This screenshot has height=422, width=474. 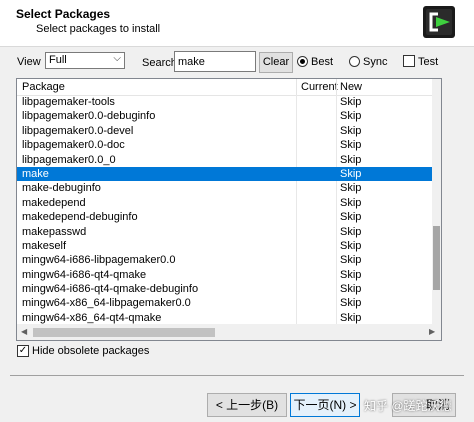 What do you see at coordinates (73, 145) in the screenshot?
I see `package-name: libpagemaker0.0-doc` at bounding box center [73, 145].